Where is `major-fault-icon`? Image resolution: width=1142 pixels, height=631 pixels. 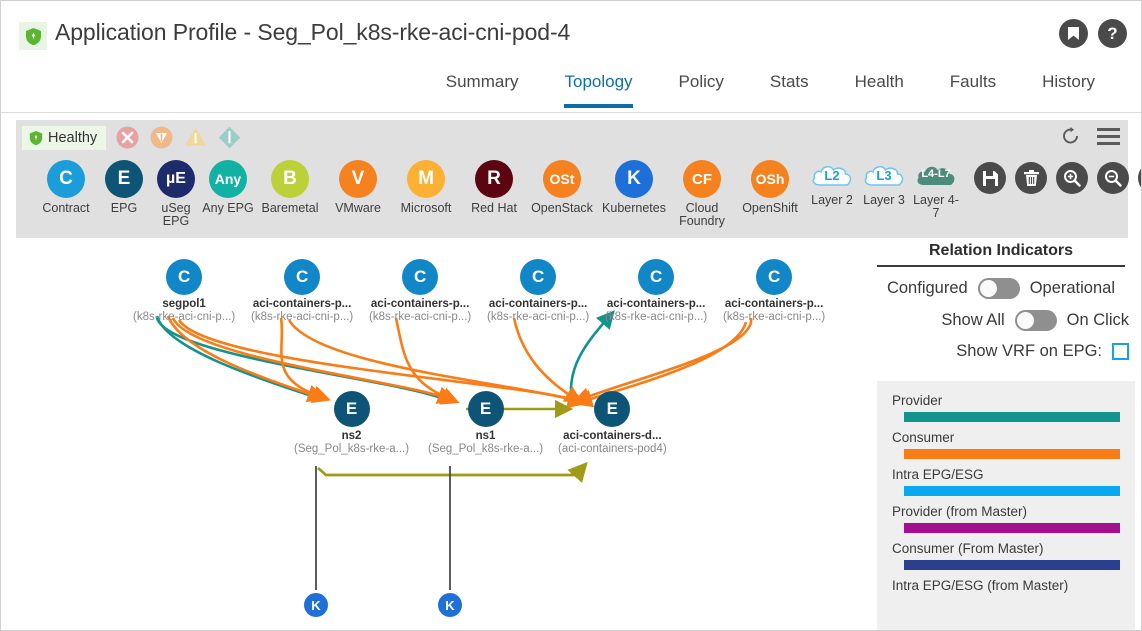 major-fault-icon is located at coordinates (161, 137).